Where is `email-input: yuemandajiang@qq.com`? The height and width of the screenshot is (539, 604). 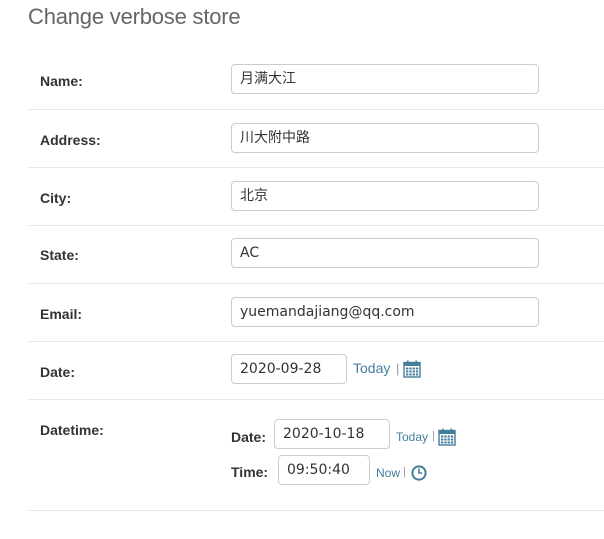 email-input: yuemandajiang@qq.com is located at coordinates (385, 312).